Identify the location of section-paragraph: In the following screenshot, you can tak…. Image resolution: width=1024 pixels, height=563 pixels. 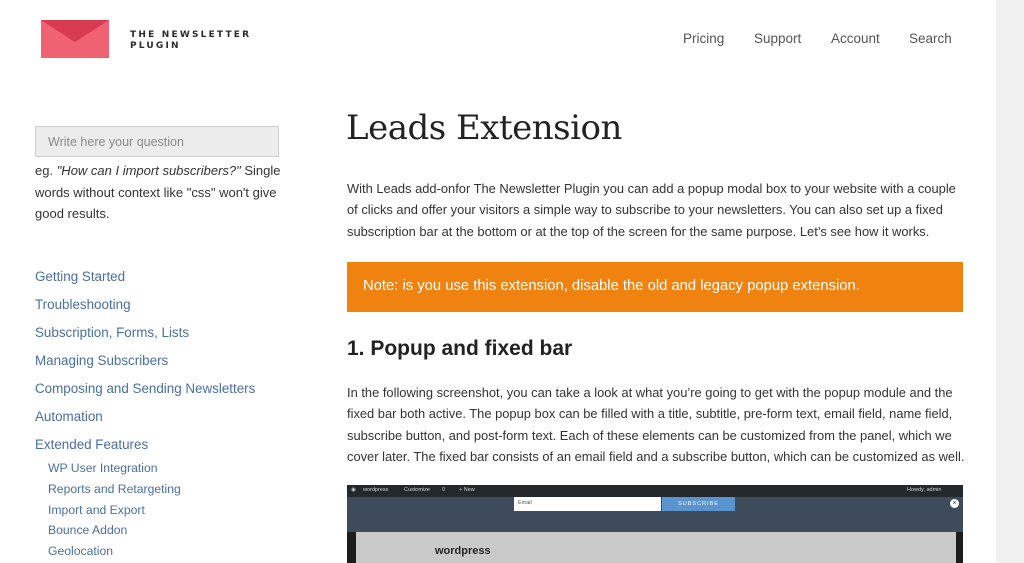
(656, 424).